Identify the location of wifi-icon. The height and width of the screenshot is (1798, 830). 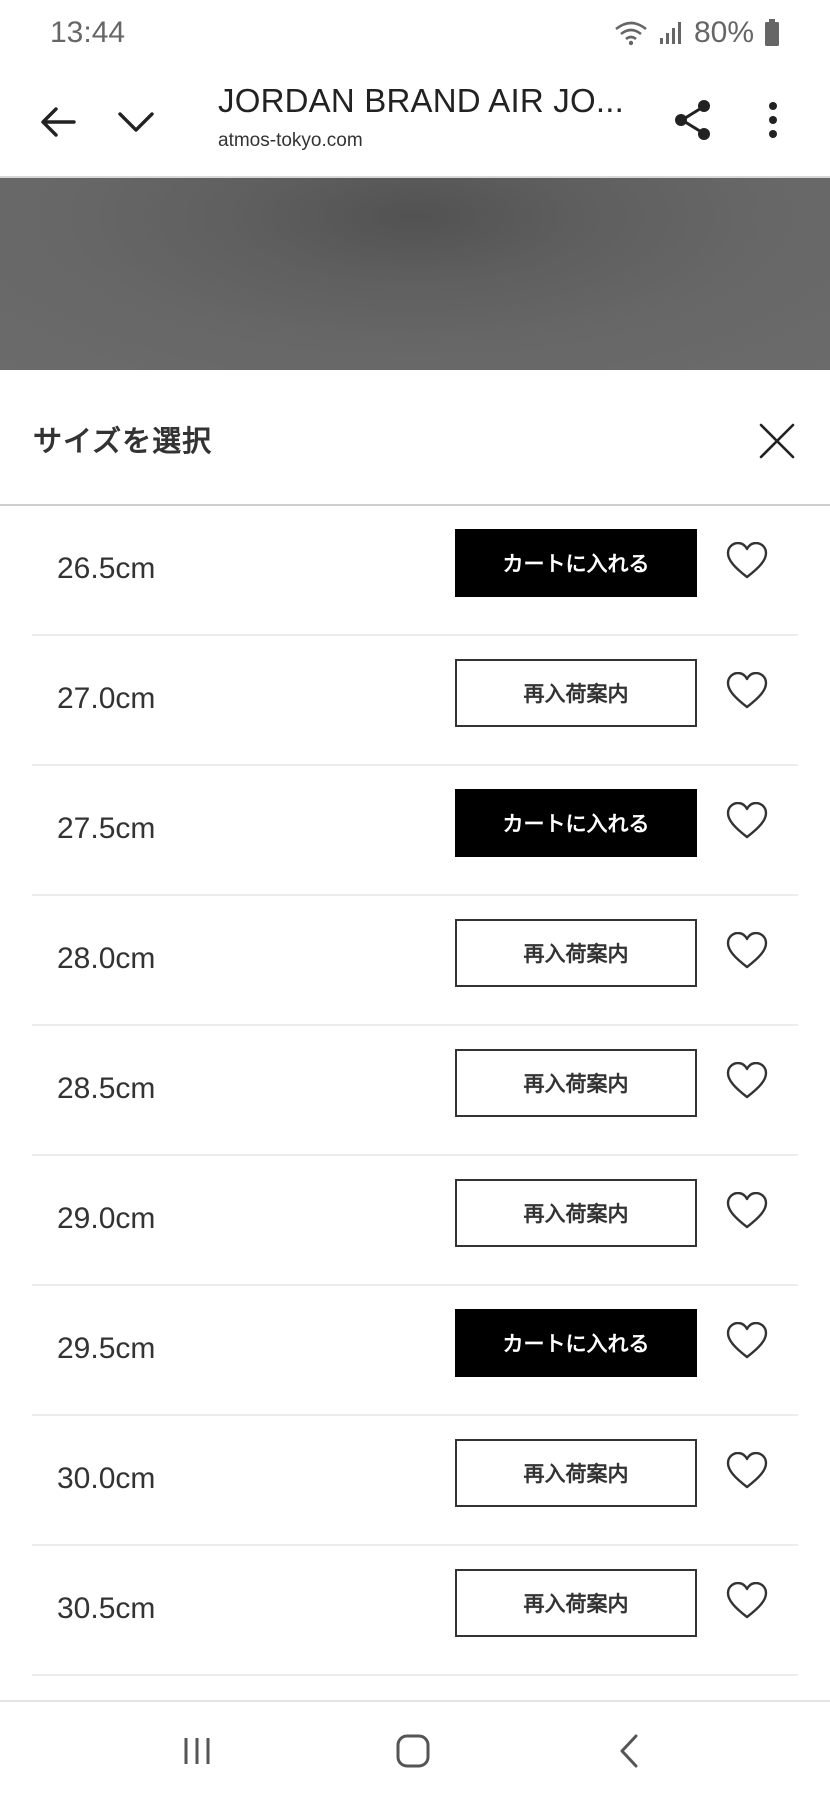
(631, 33).